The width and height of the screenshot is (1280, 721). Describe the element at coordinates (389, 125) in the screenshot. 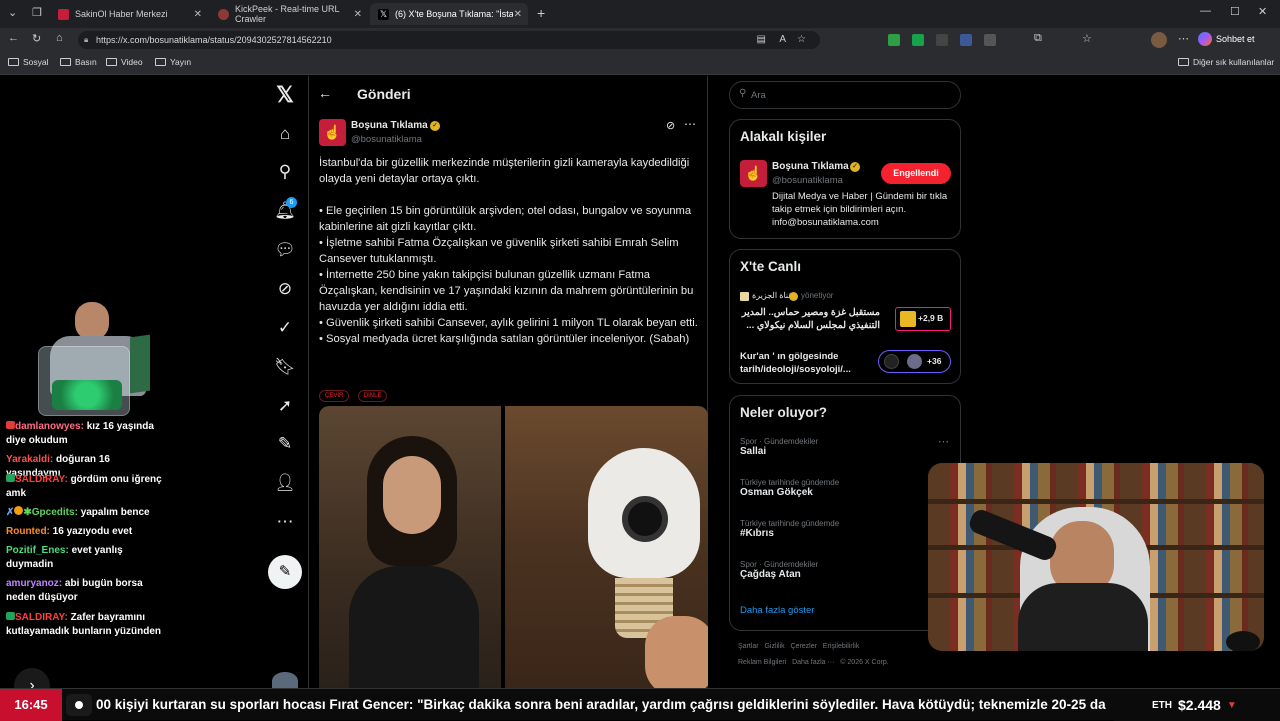

I see `author-name: Boşuna Tıklama` at that location.